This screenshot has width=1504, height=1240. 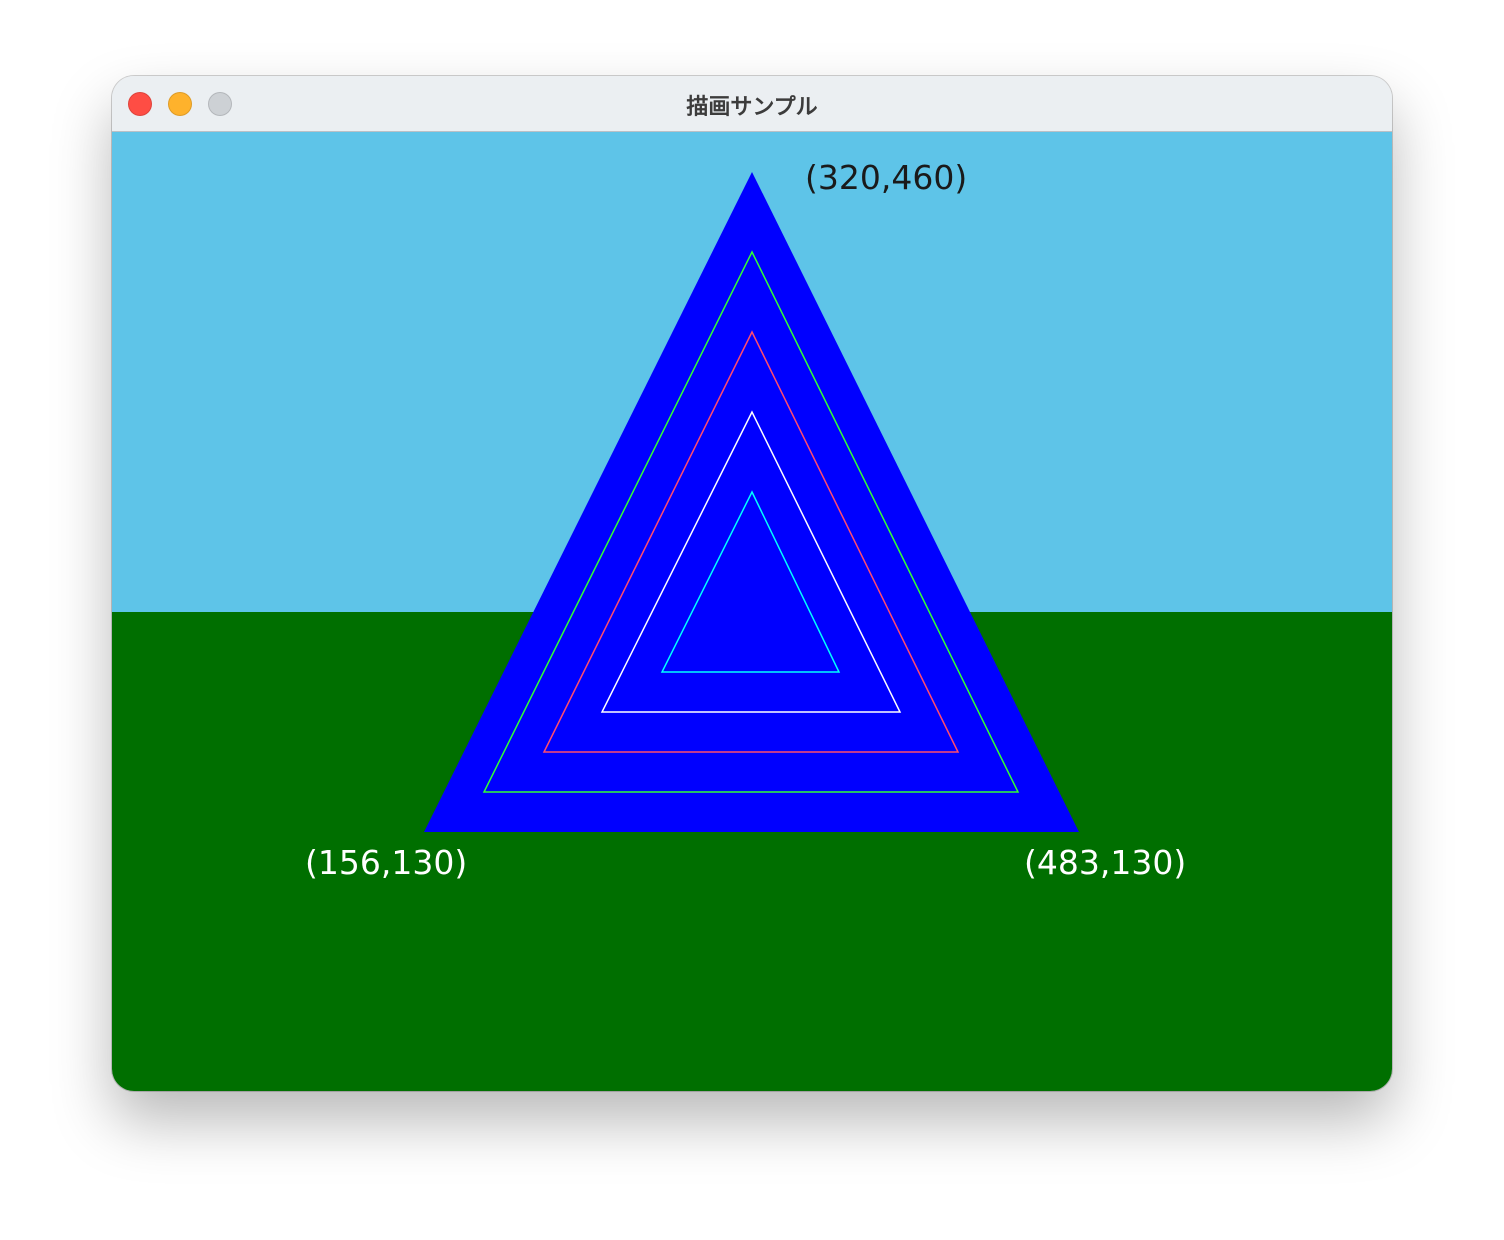 What do you see at coordinates (886, 177) in the screenshot?
I see `top-vertex-label: (320,460)` at bounding box center [886, 177].